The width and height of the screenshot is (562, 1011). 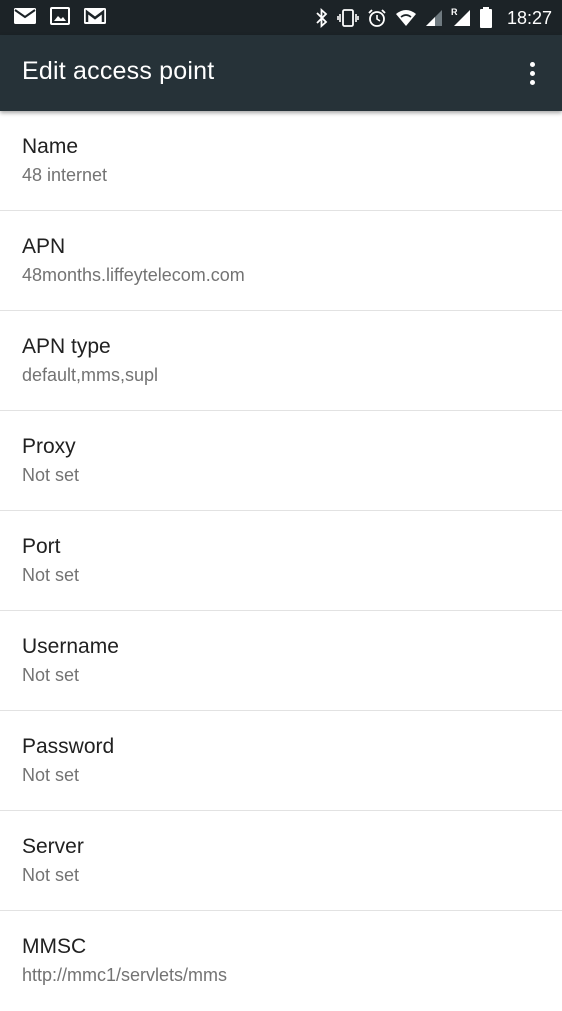 What do you see at coordinates (460, 17) in the screenshot?
I see `roaming-signal-icon: R` at bounding box center [460, 17].